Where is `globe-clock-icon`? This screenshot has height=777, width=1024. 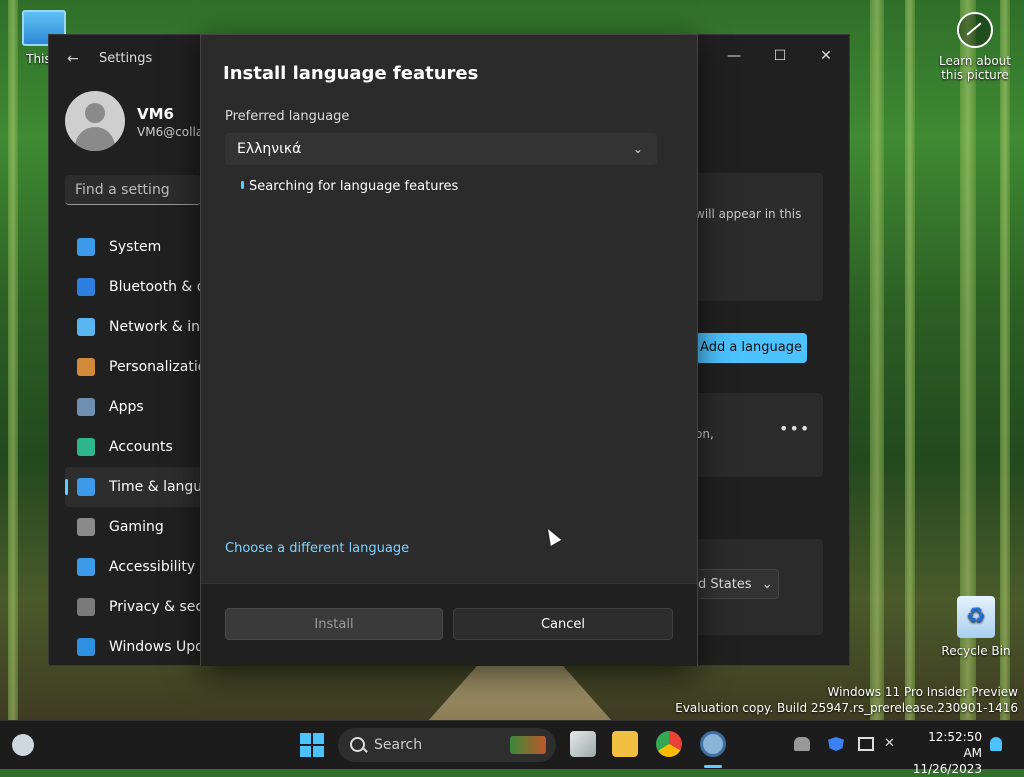
globe-clock-icon is located at coordinates (86, 487).